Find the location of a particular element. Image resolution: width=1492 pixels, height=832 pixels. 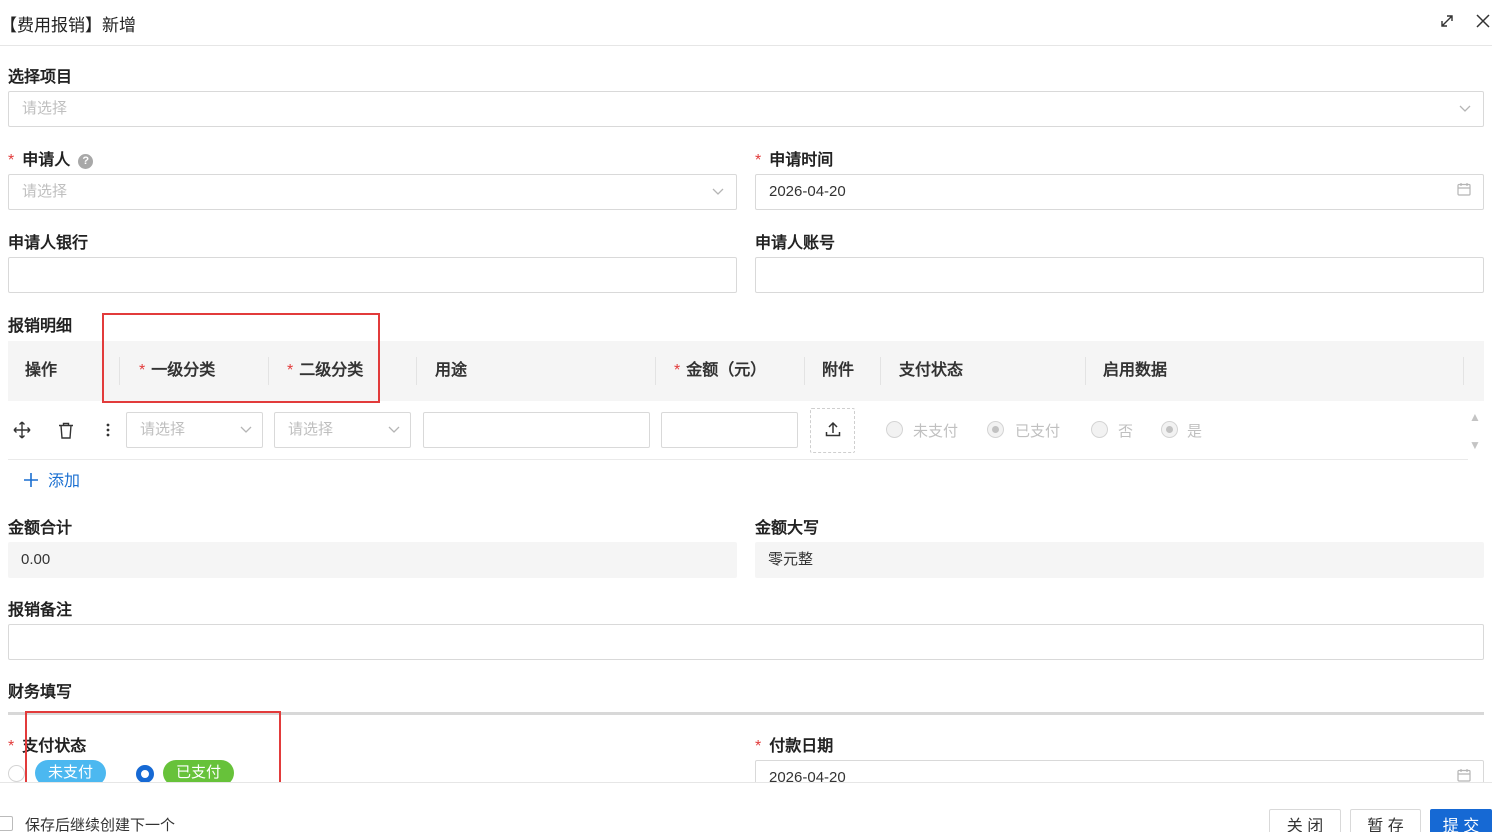

draft-button: 暂 存 is located at coordinates (1385, 820).